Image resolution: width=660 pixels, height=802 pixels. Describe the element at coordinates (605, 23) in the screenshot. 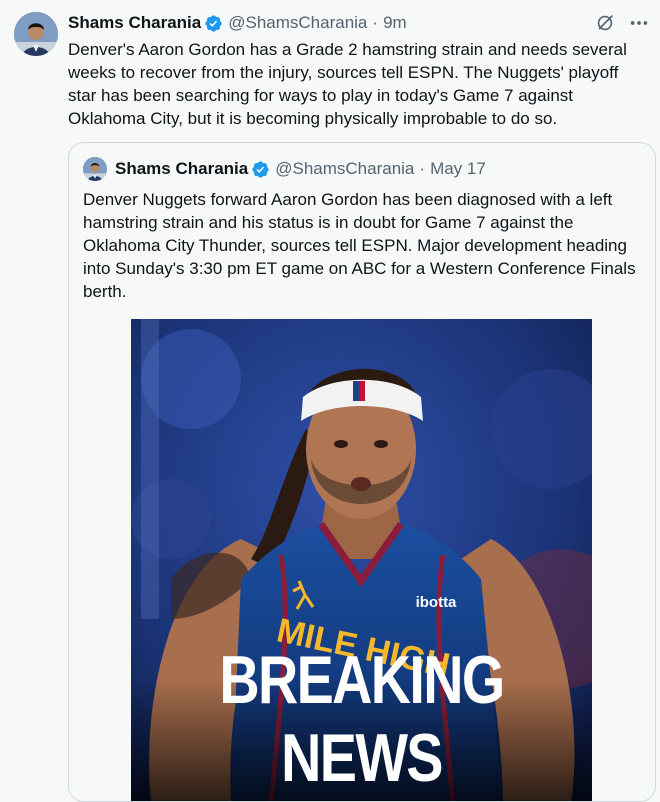

I see `grok-icon` at that location.